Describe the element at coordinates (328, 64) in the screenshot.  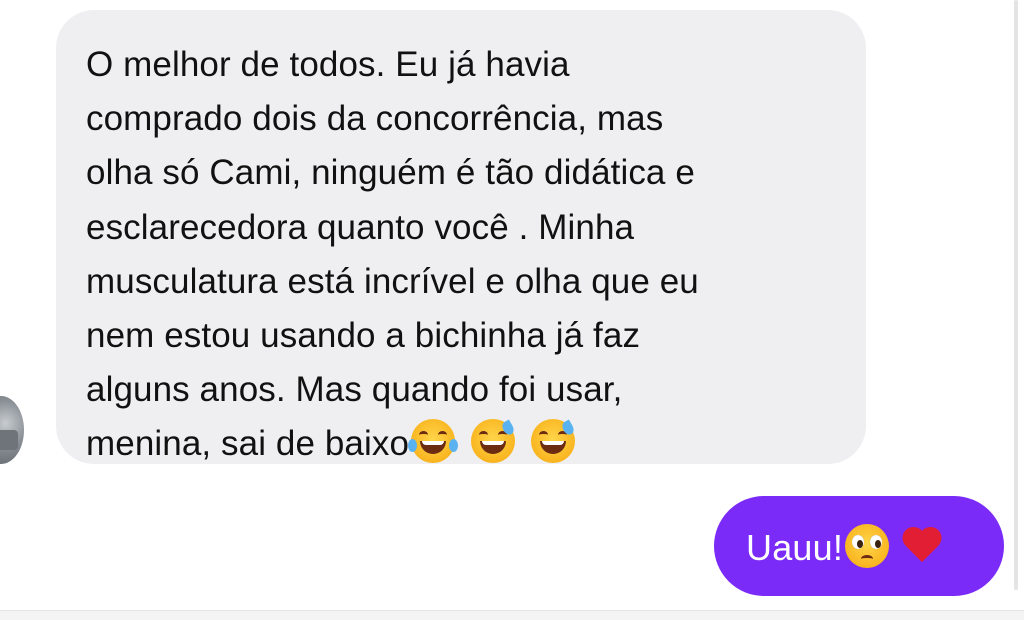
I see `message-line: O melhor de todos. Eu já havia` at that location.